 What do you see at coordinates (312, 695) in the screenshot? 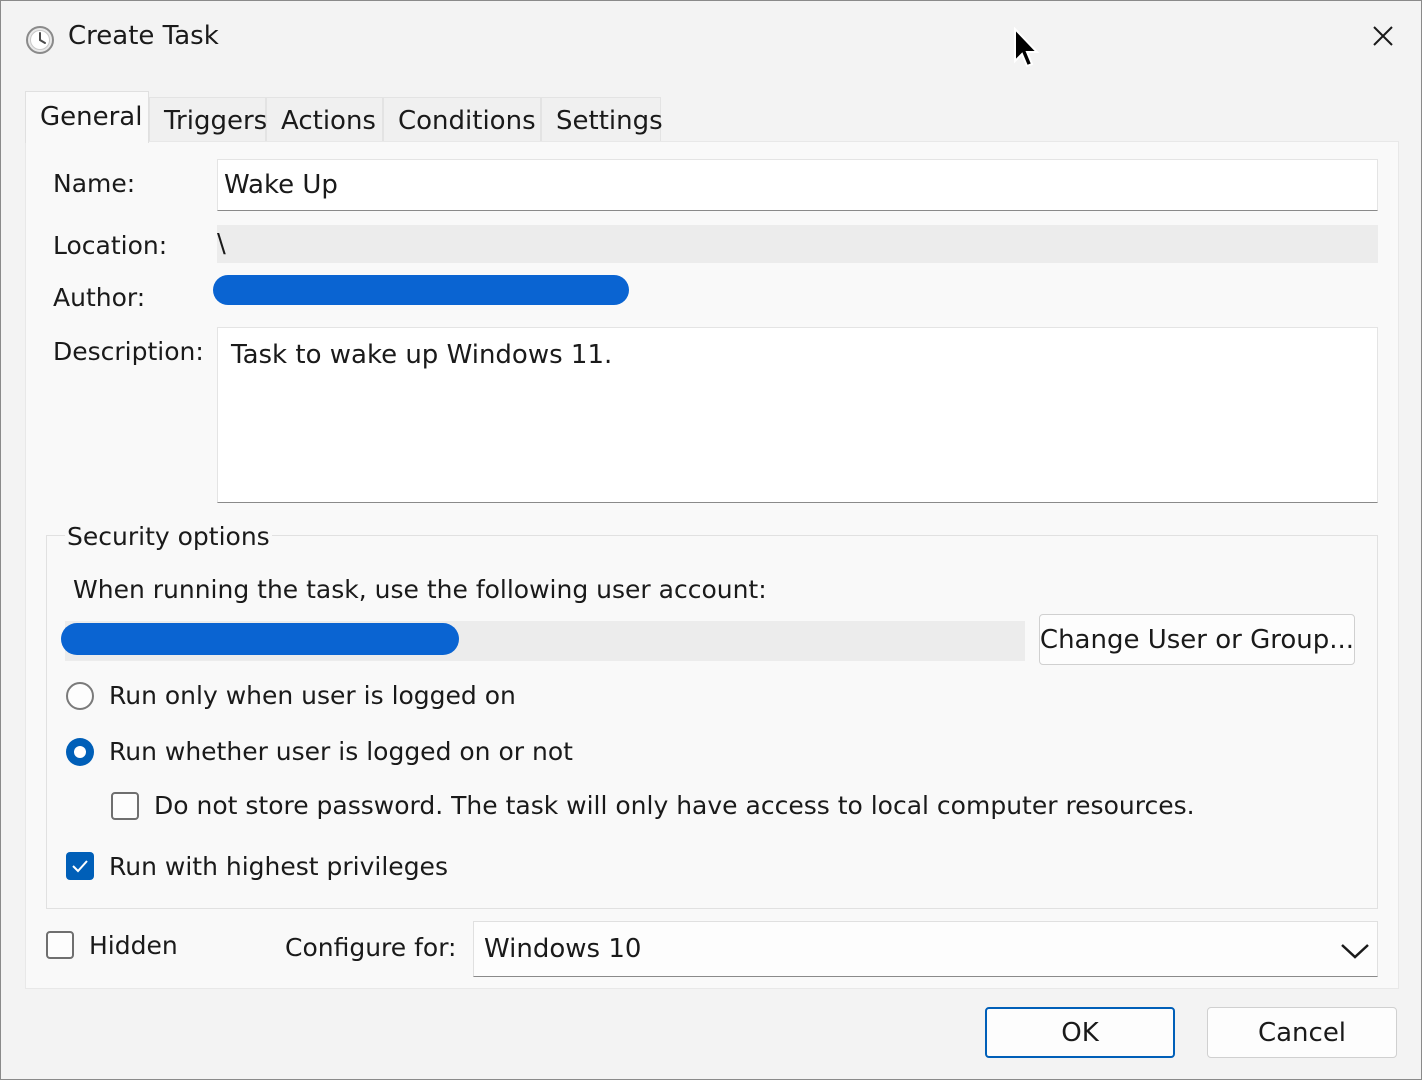
I see `run-logged-on-label: Run only when user is logged on` at bounding box center [312, 695].